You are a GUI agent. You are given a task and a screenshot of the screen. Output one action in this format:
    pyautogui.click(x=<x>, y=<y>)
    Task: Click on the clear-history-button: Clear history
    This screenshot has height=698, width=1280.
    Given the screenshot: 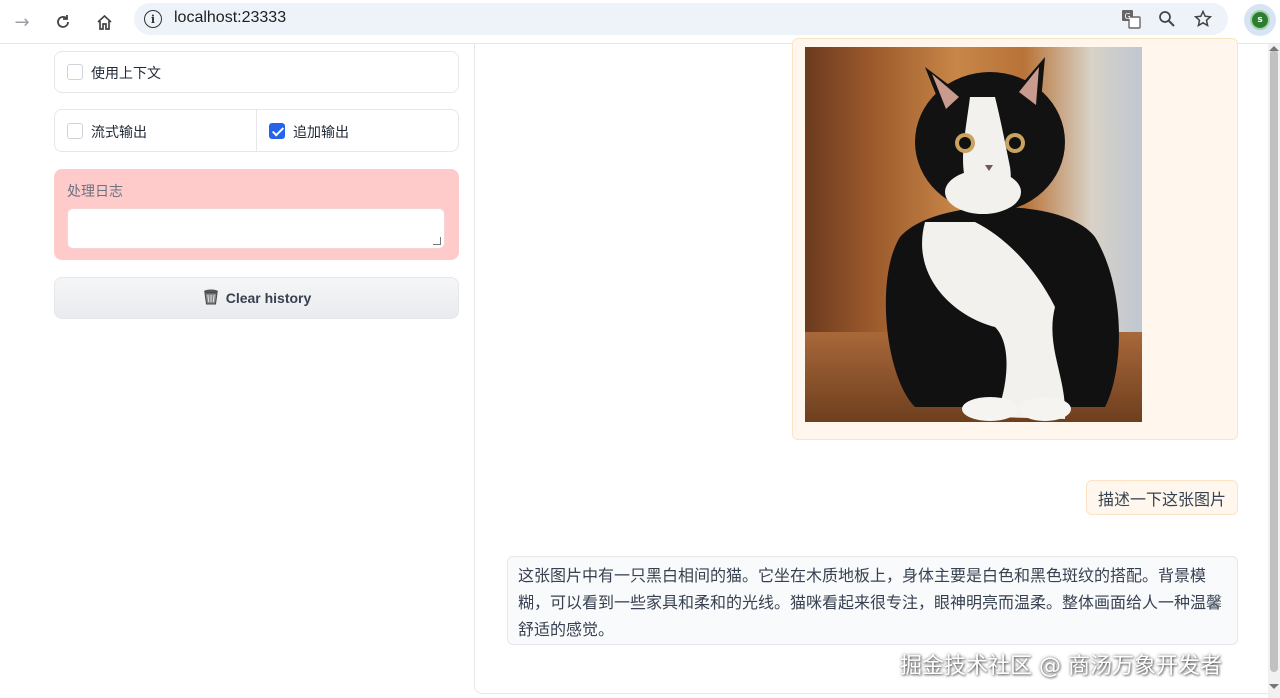 What is the action you would take?
    pyautogui.click(x=256, y=298)
    